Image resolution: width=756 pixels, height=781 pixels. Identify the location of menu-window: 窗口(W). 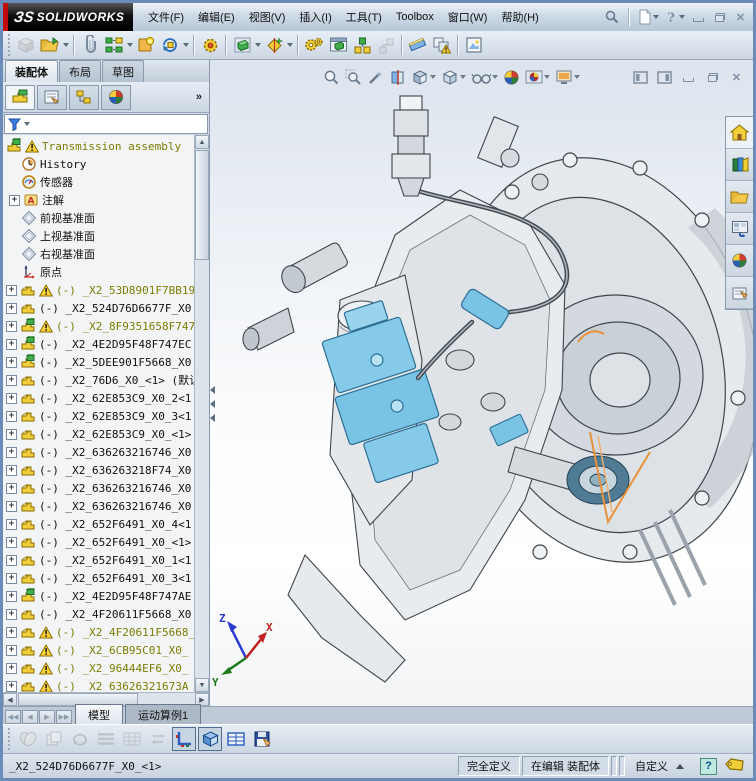
(468, 17).